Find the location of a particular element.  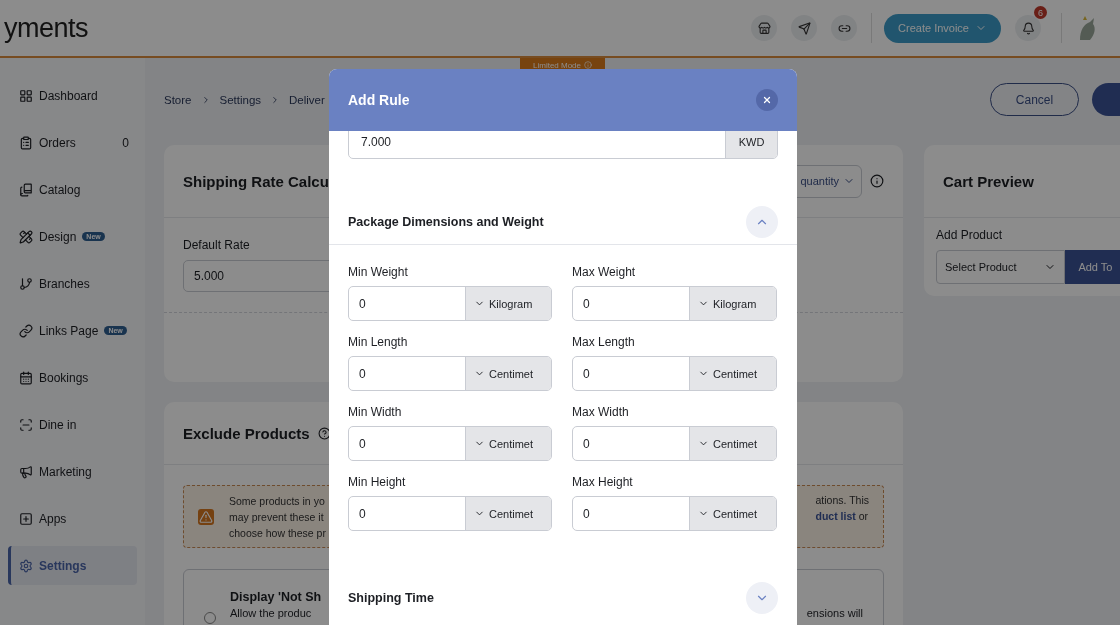

sidebar-item: Orders 0 is located at coordinates (72, 142).